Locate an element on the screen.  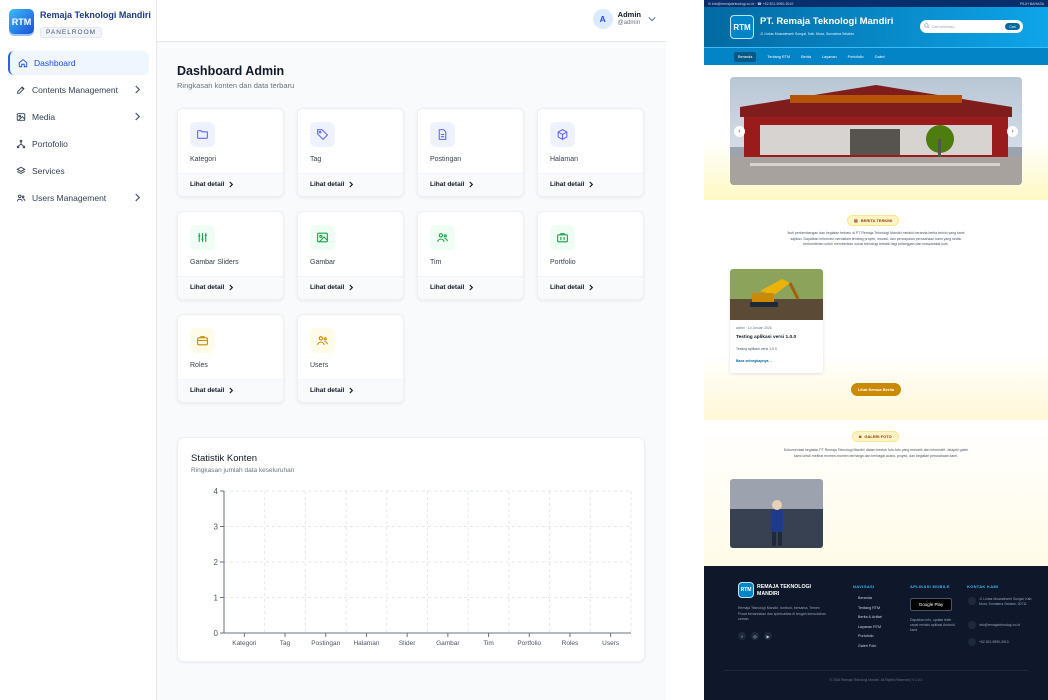
card-postingan: Postingan Lihat detail is located at coordinates (470, 152).